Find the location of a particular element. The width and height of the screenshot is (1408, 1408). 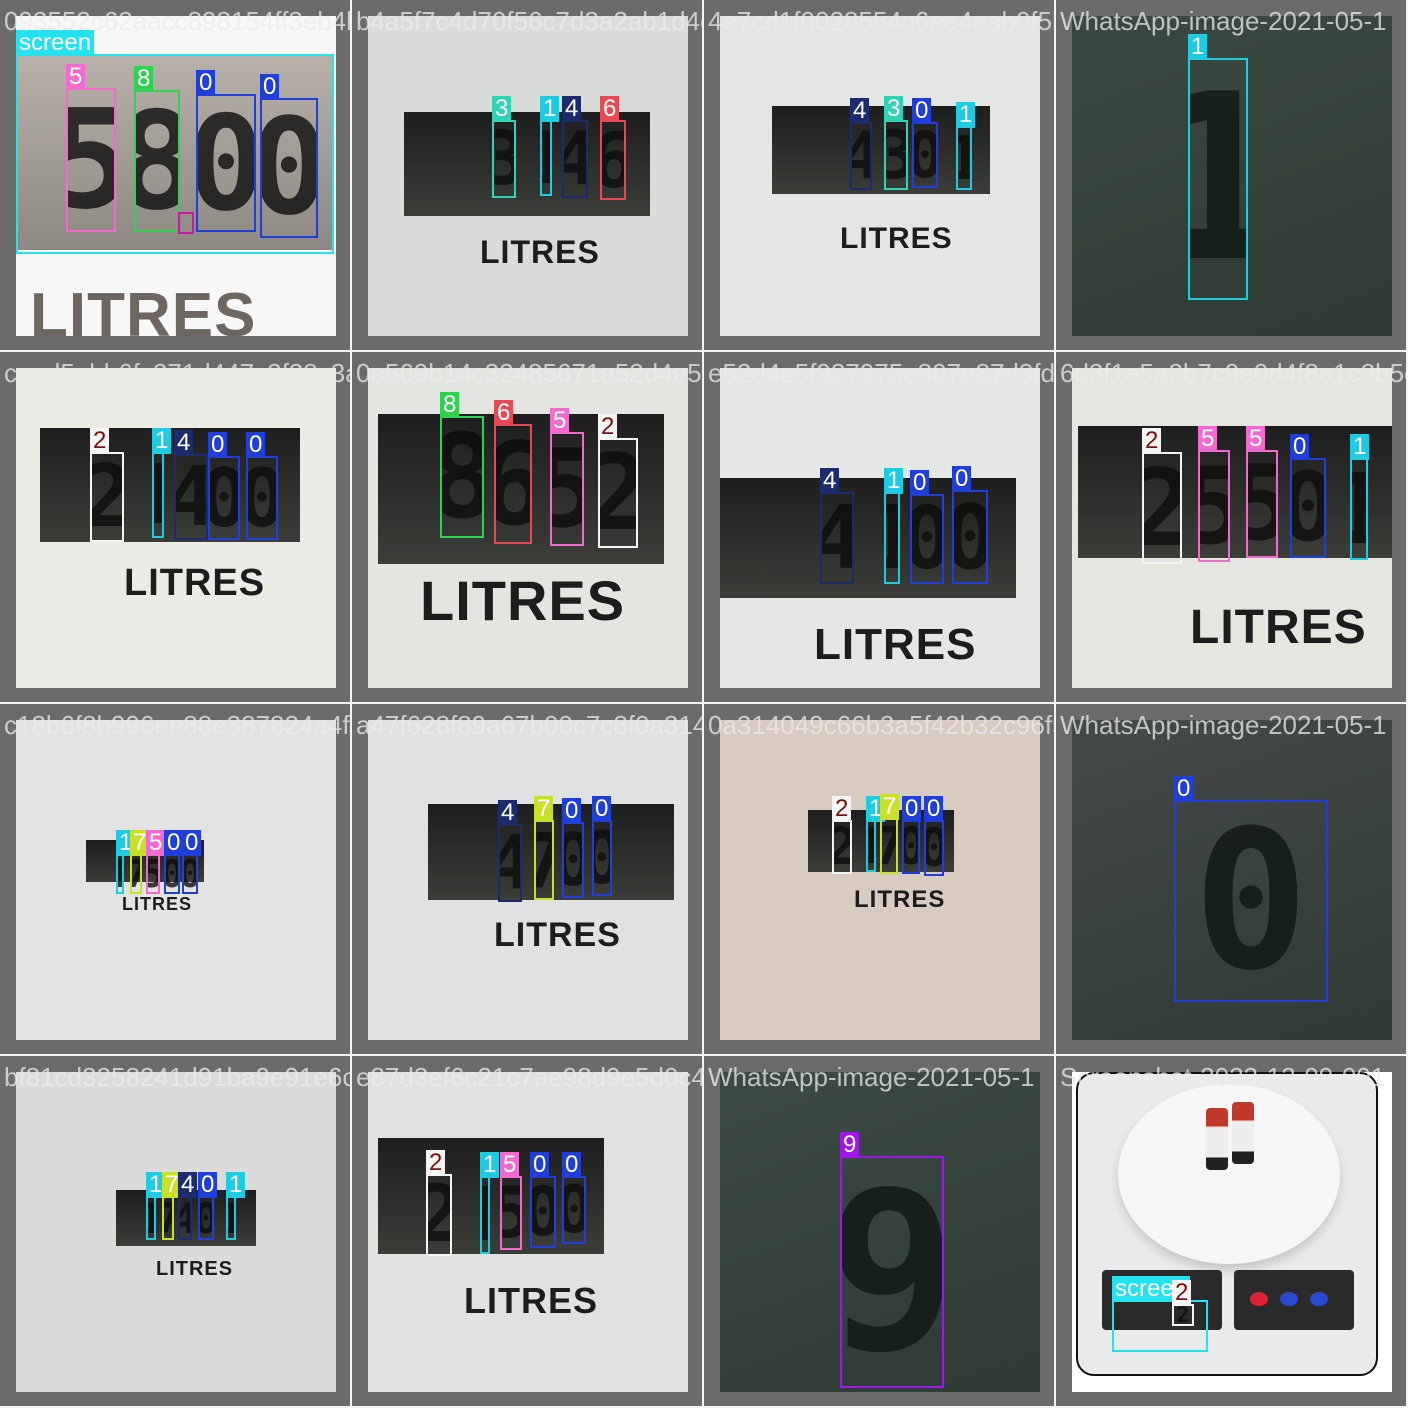

scale-buttons is located at coordinates (1294, 1300).